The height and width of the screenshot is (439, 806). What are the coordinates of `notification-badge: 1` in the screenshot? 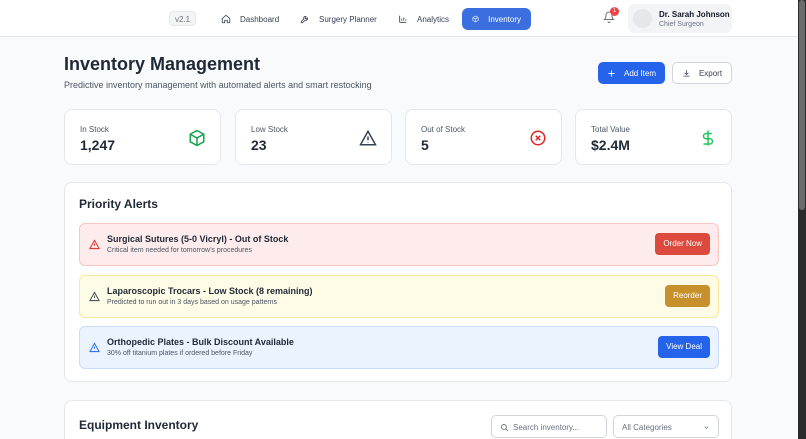 It's located at (614, 11).